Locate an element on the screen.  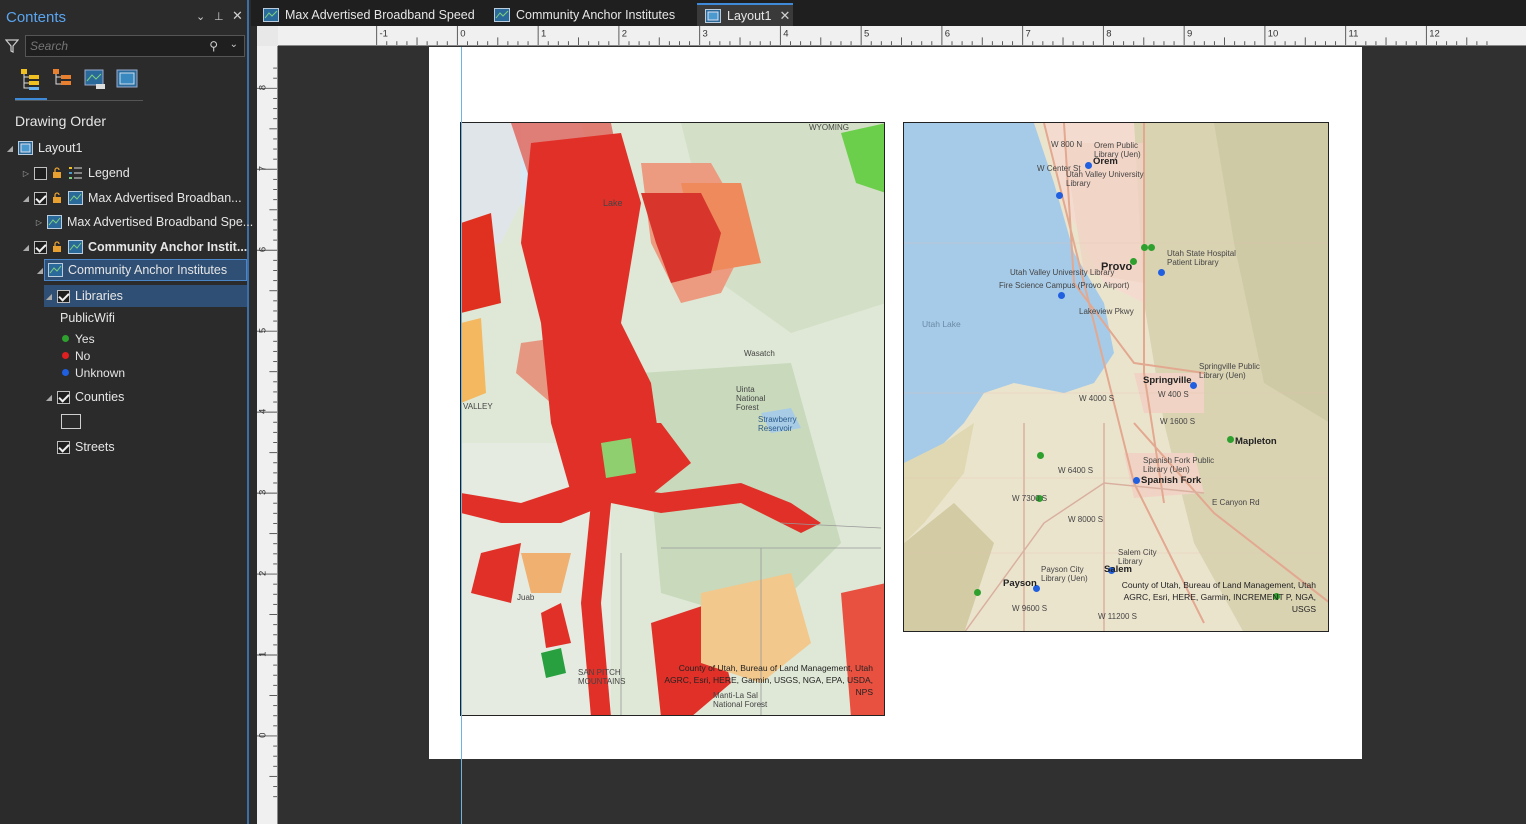
ruler-label: 1 is located at coordinates (263, 654).